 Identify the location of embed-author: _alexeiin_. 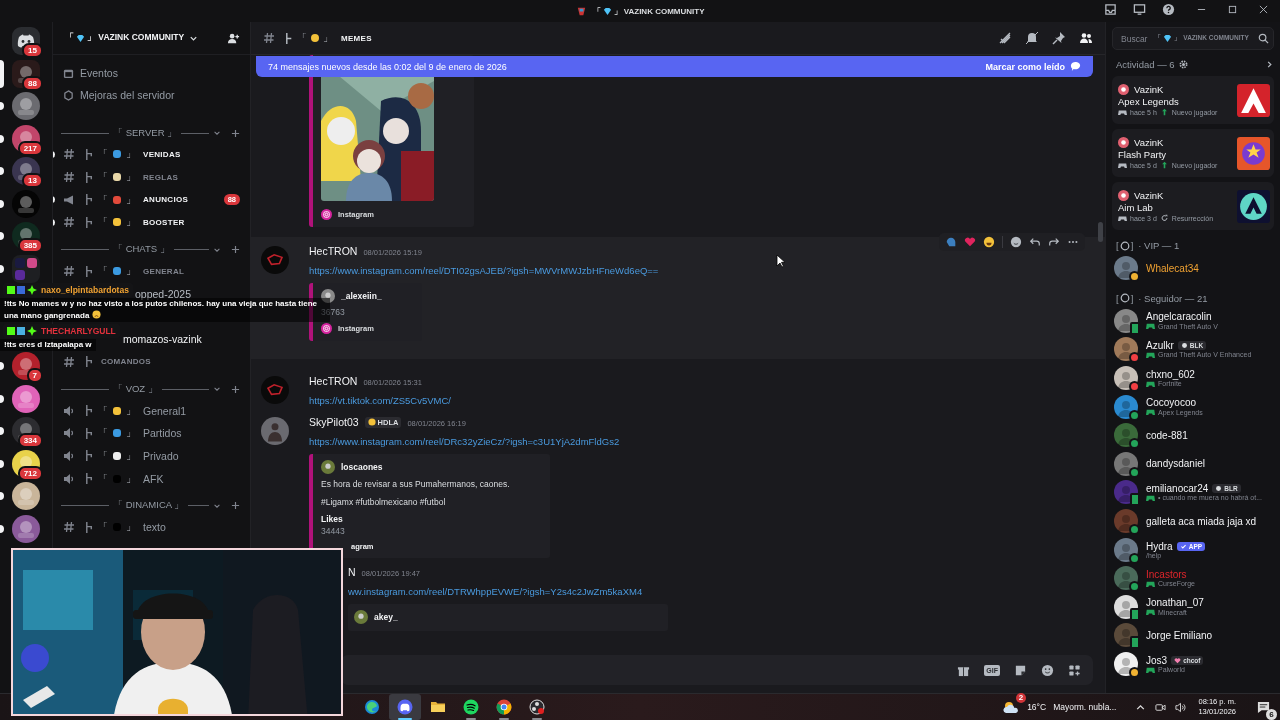
(361, 296).